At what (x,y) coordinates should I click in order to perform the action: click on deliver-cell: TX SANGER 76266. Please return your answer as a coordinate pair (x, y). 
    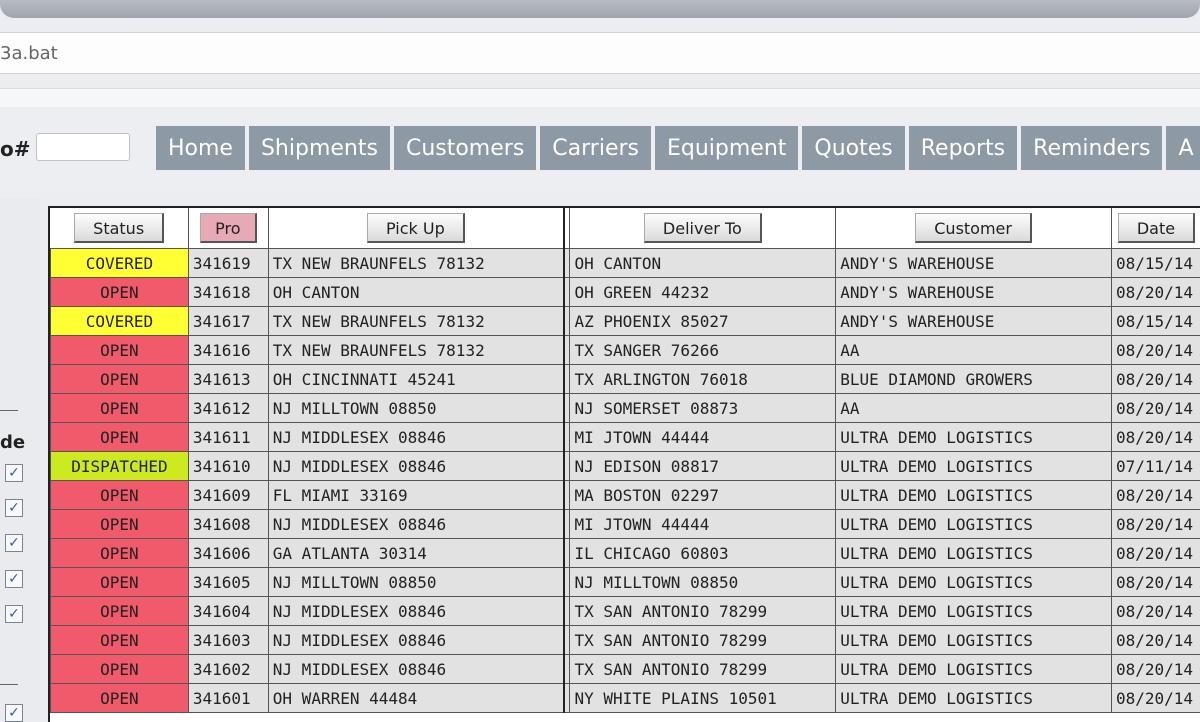
    Looking at the image, I should click on (703, 350).